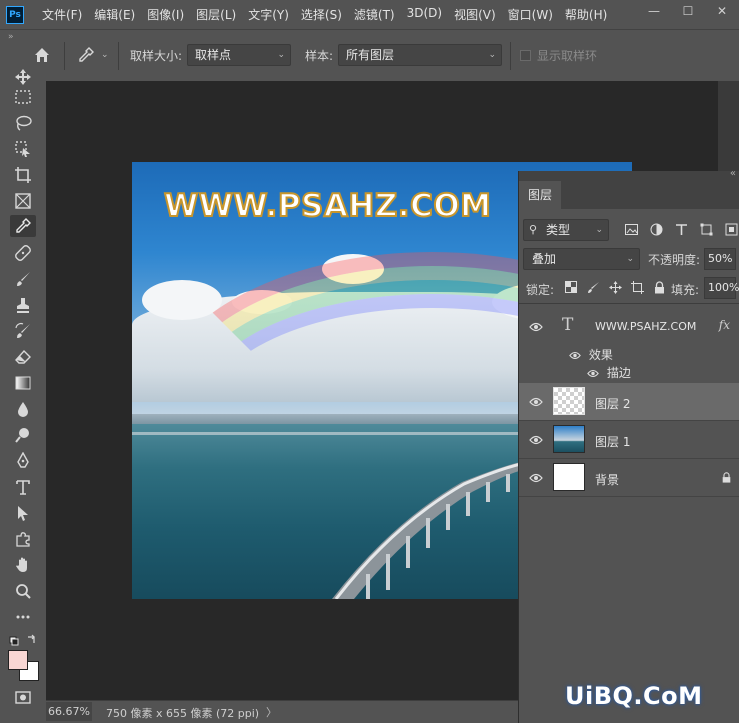 The height and width of the screenshot is (723, 739). What do you see at coordinates (593, 287) in the screenshot?
I see `lock-image-pixels-icon` at bounding box center [593, 287].